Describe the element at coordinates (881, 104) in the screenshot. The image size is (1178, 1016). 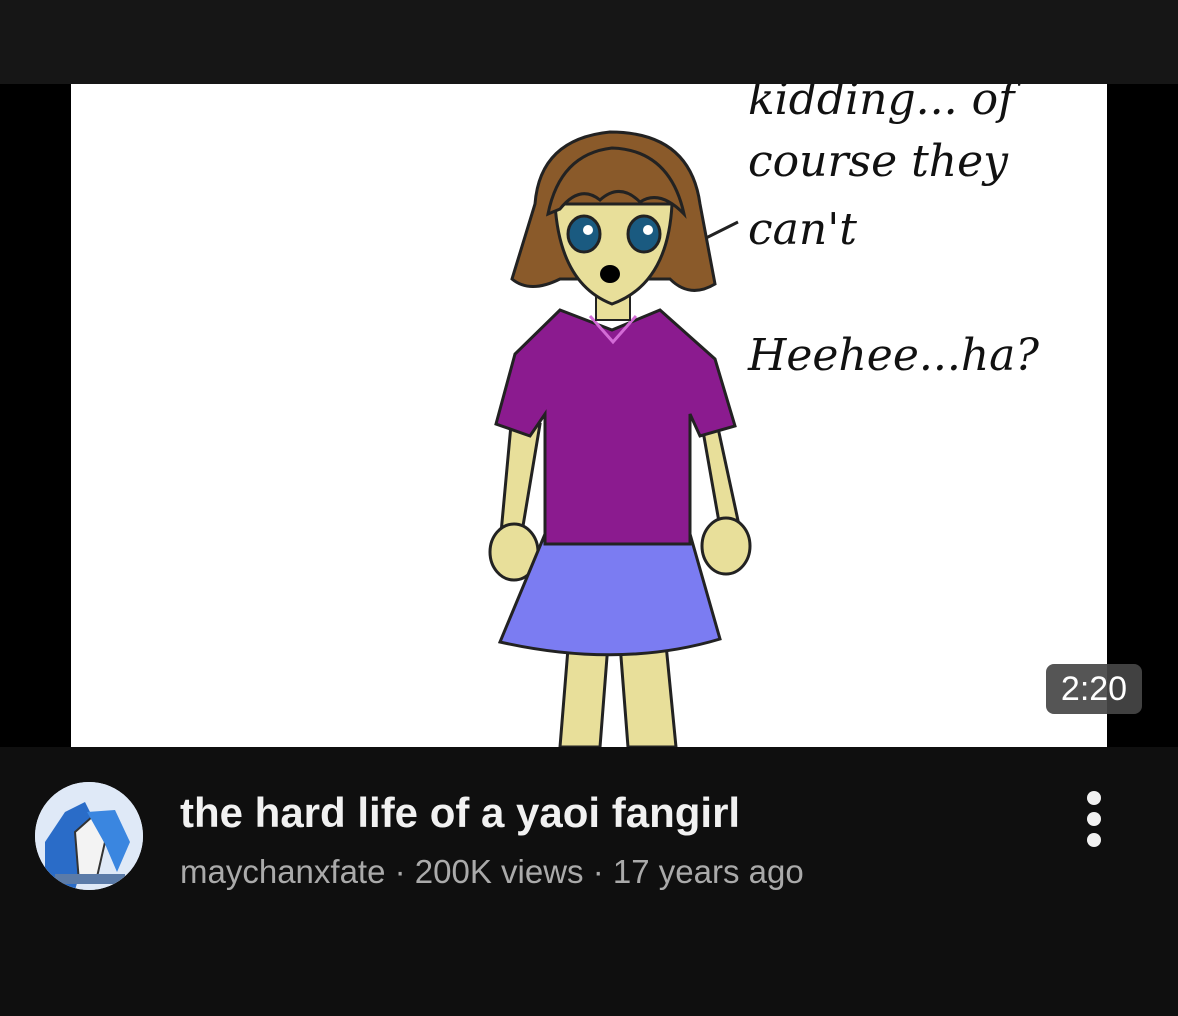
I see `thumbnail-caption-line-1: kidding... of` at that location.